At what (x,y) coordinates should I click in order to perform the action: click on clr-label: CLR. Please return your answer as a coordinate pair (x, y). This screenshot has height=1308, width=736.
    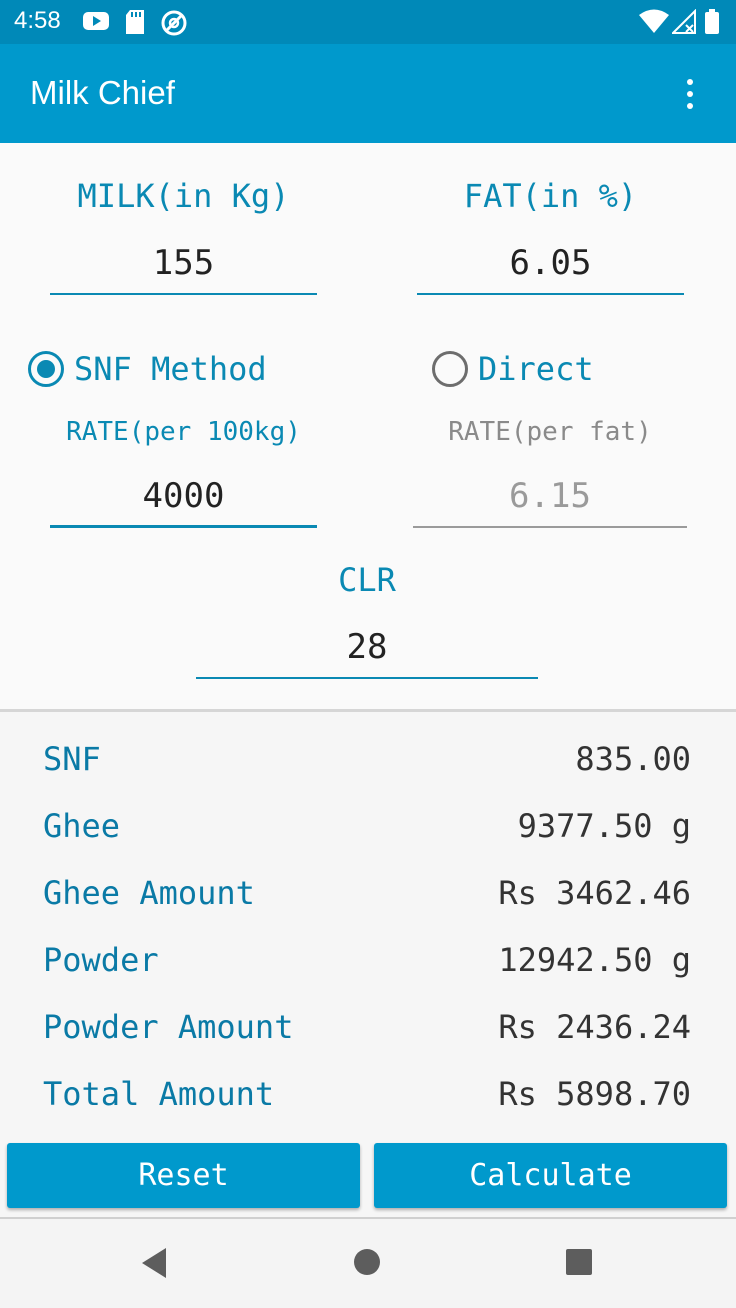
    Looking at the image, I should click on (367, 580).